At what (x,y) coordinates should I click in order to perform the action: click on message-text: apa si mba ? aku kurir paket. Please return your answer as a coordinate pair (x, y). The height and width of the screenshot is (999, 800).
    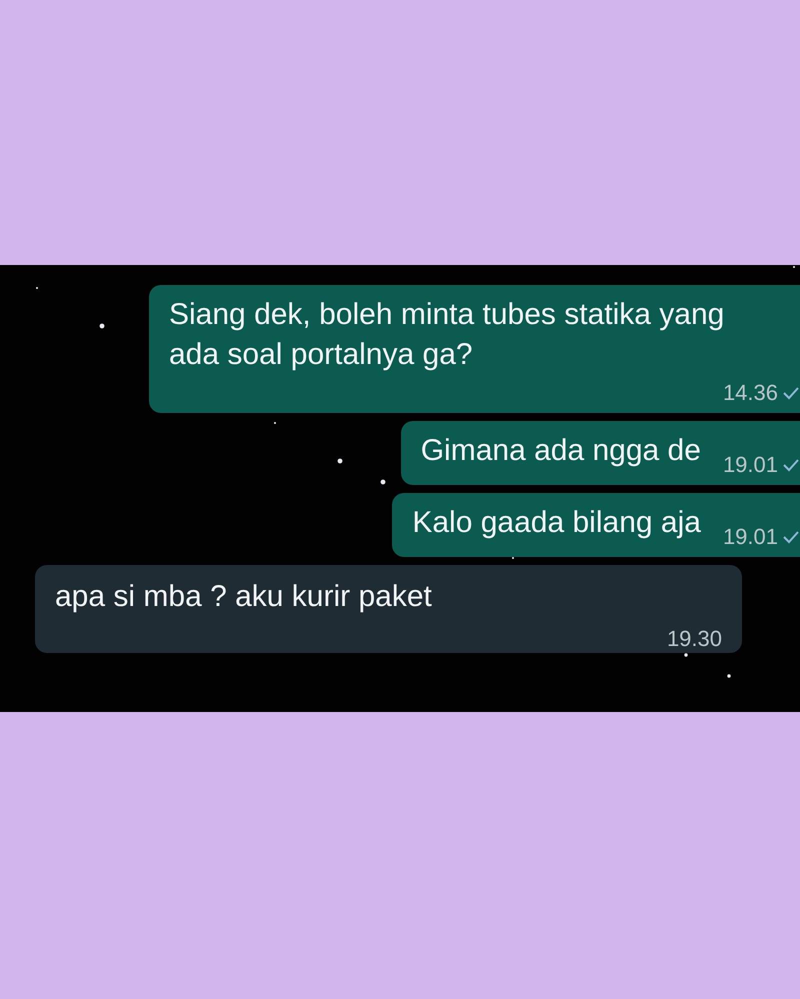
    Looking at the image, I should click on (244, 597).